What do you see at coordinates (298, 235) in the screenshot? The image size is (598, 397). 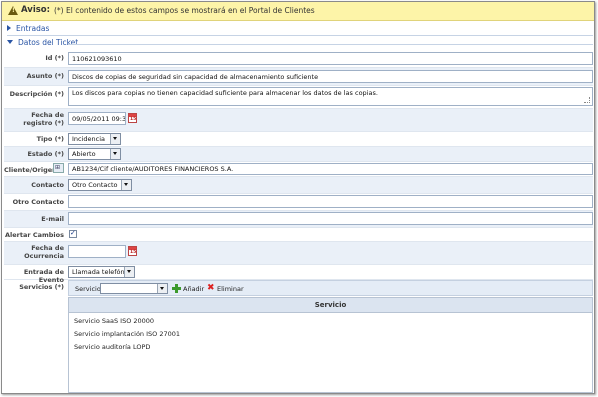 I see `row-alertar: Alertar Cambios` at bounding box center [298, 235].